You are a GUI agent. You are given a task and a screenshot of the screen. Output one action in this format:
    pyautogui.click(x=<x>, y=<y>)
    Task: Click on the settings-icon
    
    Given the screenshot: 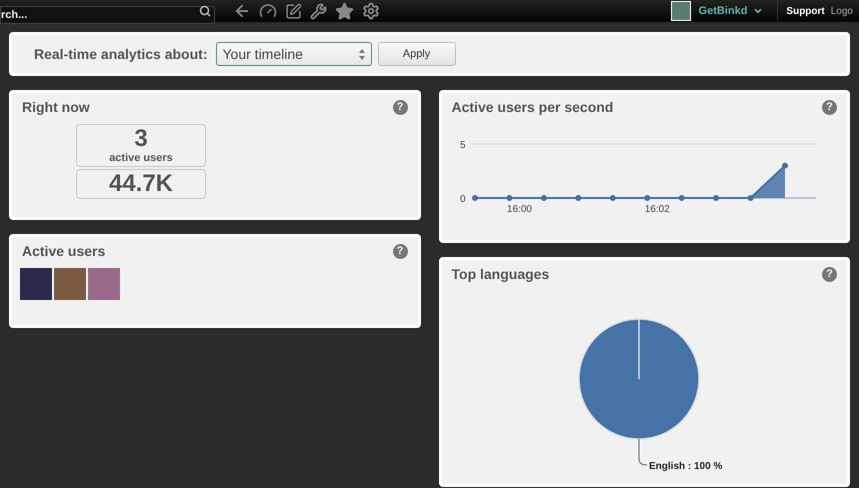 What is the action you would take?
    pyautogui.click(x=371, y=11)
    